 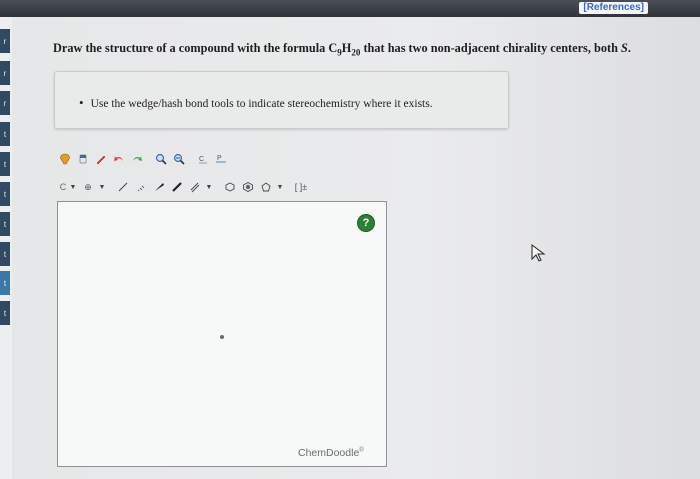 I want to click on configuration-label: S, so click(x=624, y=48).